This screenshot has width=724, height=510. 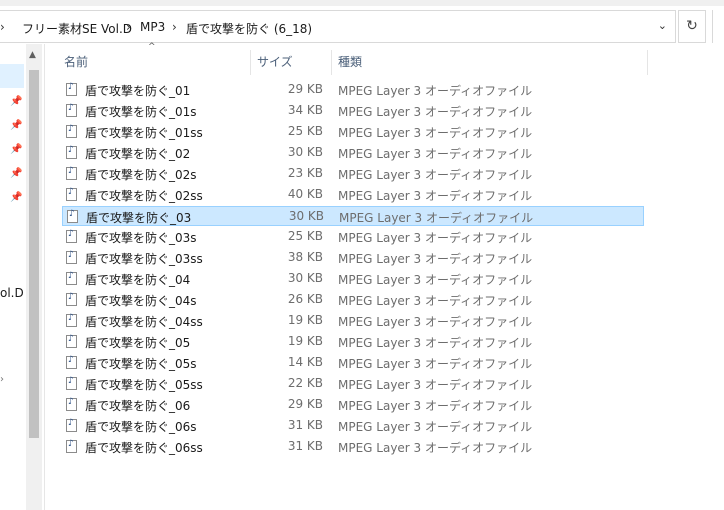 What do you see at coordinates (718, 26) in the screenshot?
I see `search-box-edge` at bounding box center [718, 26].